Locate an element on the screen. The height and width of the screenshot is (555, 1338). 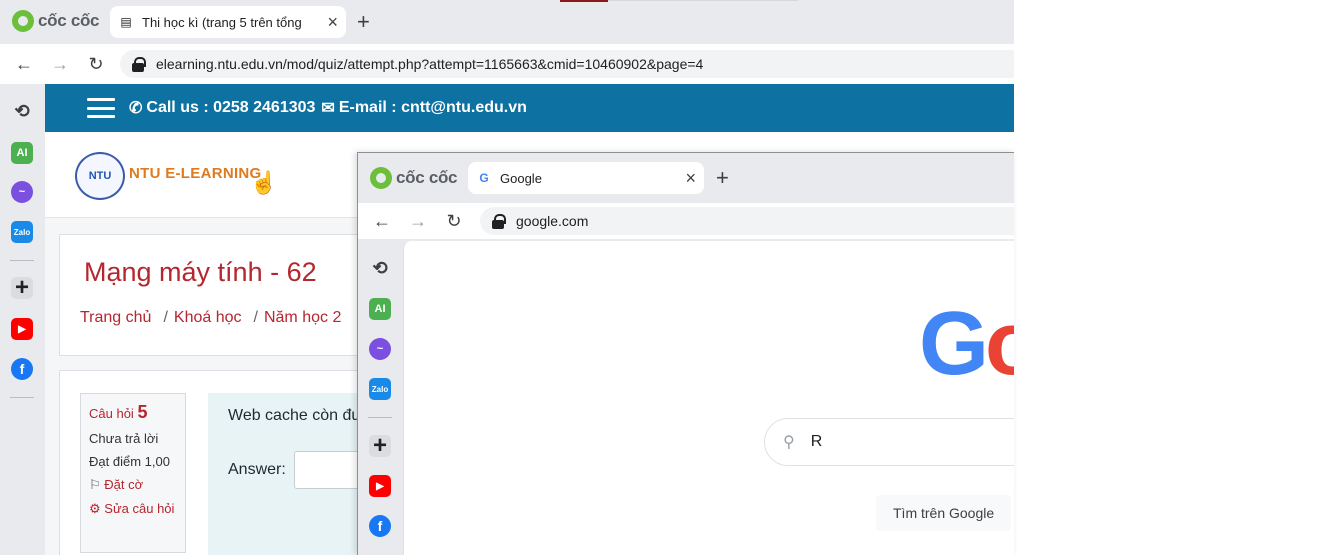
navigation-bar: ← → ↻ google.com is located at coordinates (686, 221).